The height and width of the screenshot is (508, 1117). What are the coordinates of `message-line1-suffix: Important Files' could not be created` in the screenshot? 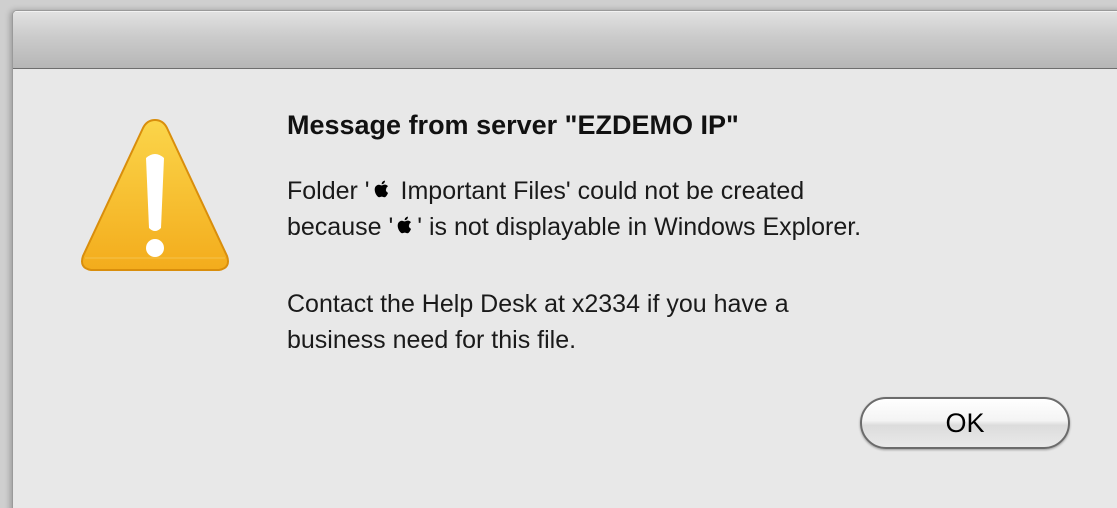 It's located at (599, 191).